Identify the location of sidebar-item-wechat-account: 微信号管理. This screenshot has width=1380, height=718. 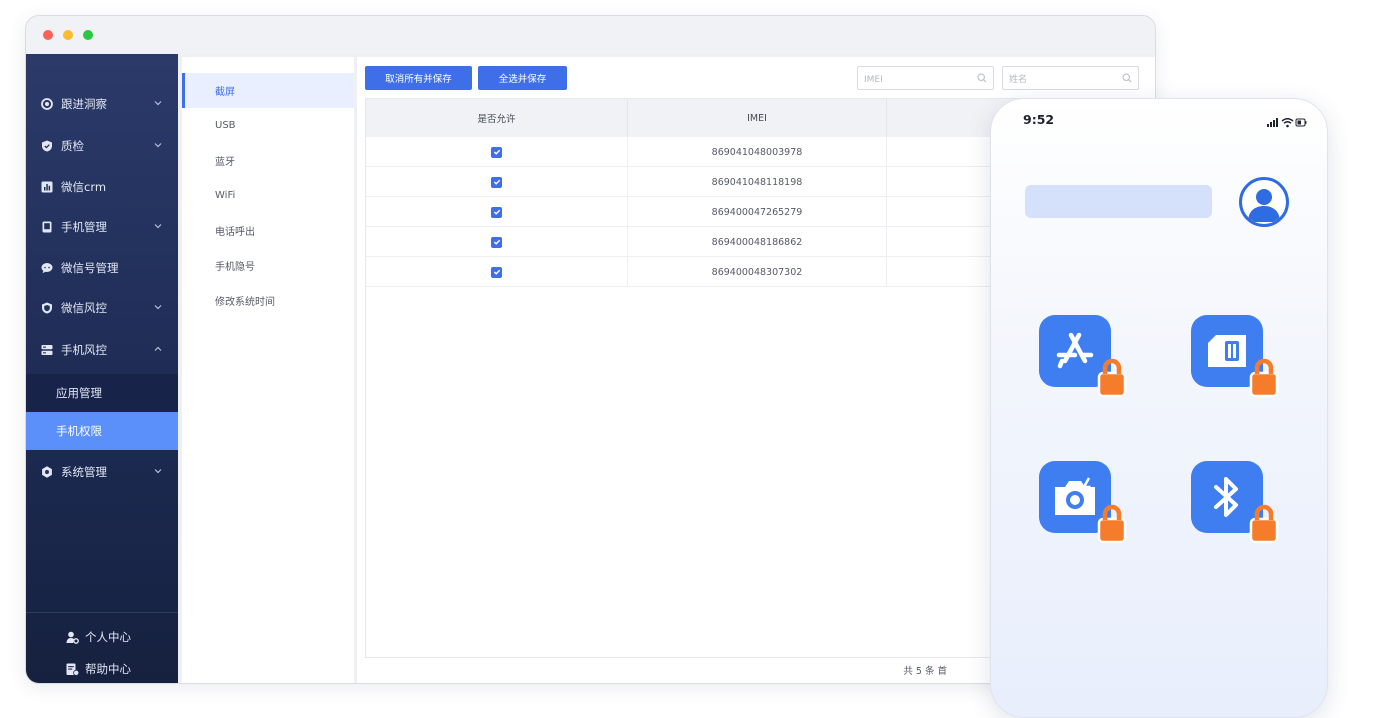
(102, 268).